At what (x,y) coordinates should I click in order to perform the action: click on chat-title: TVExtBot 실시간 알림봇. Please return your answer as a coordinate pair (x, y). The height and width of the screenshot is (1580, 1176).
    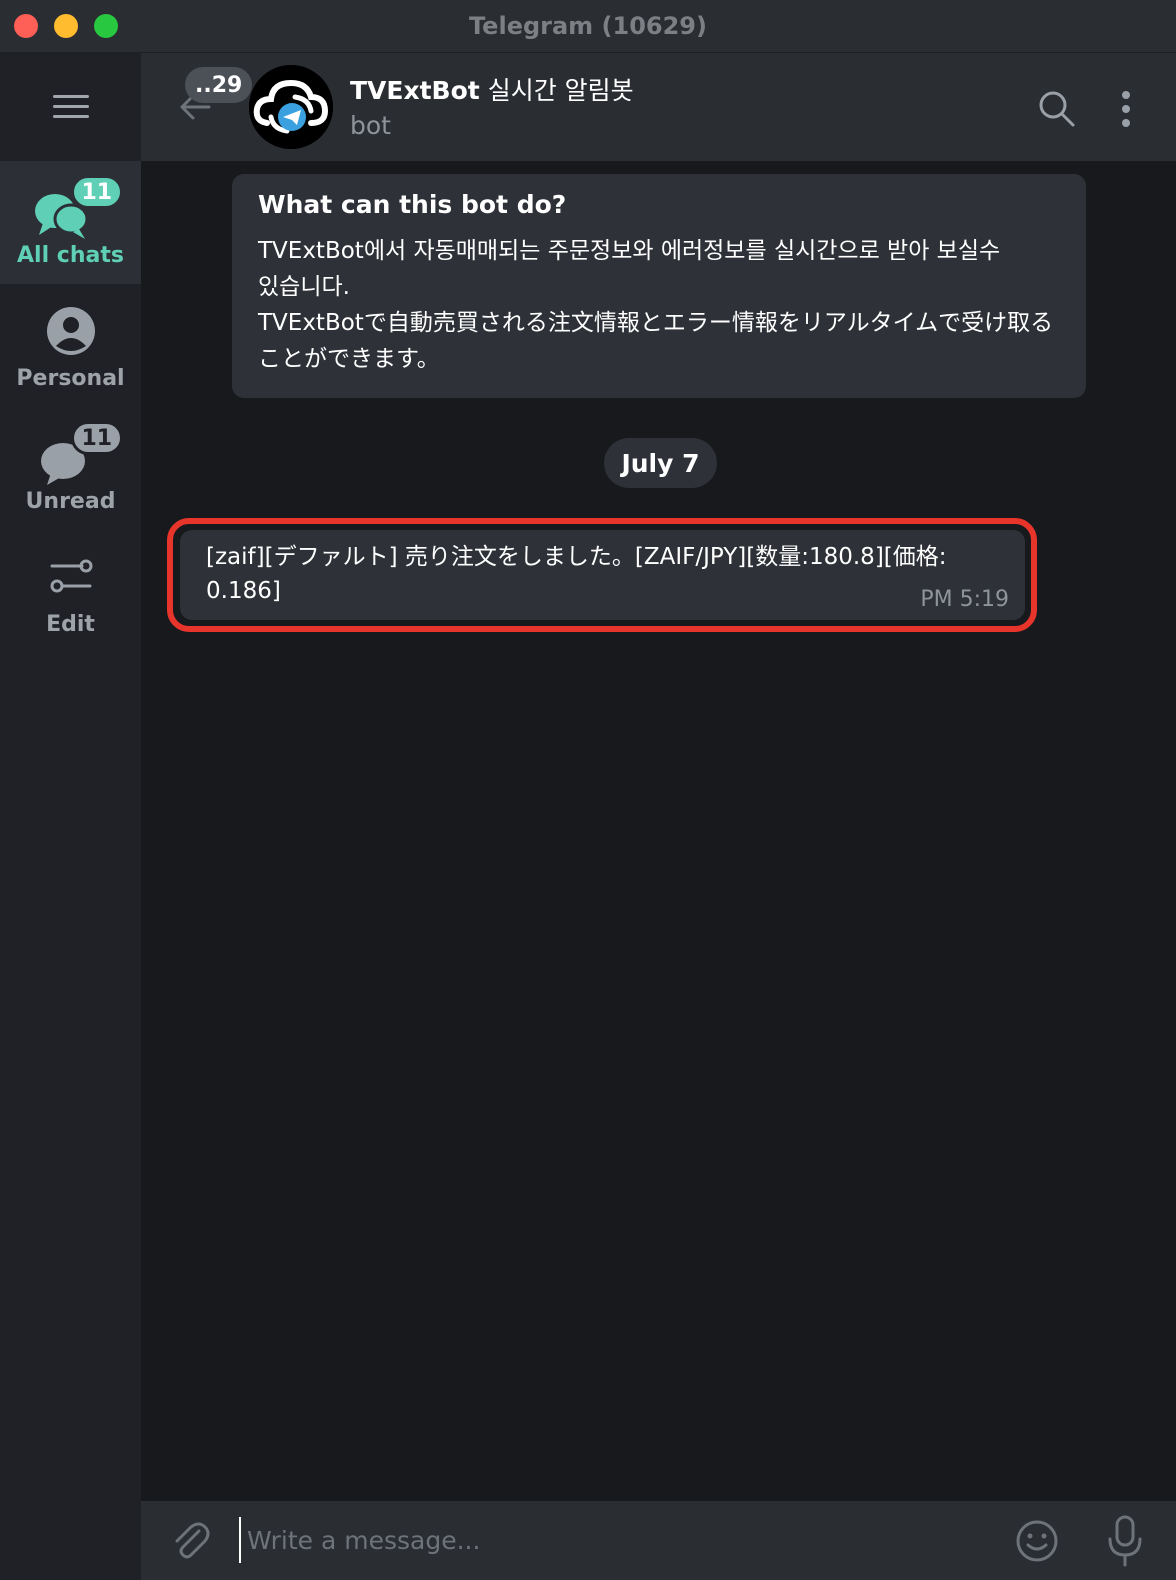
    Looking at the image, I should click on (492, 89).